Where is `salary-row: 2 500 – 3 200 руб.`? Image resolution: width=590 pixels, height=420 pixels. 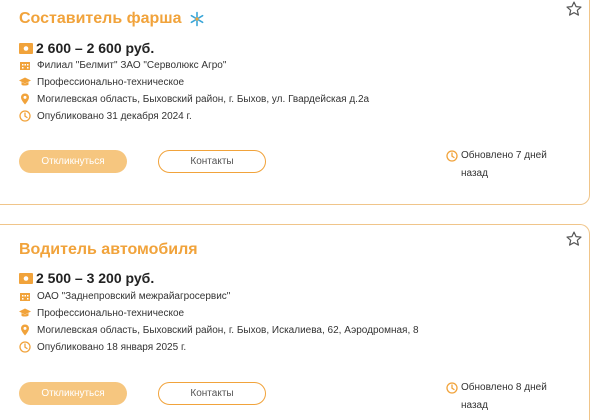
salary-row: 2 500 – 3 200 руб. is located at coordinates (86, 278).